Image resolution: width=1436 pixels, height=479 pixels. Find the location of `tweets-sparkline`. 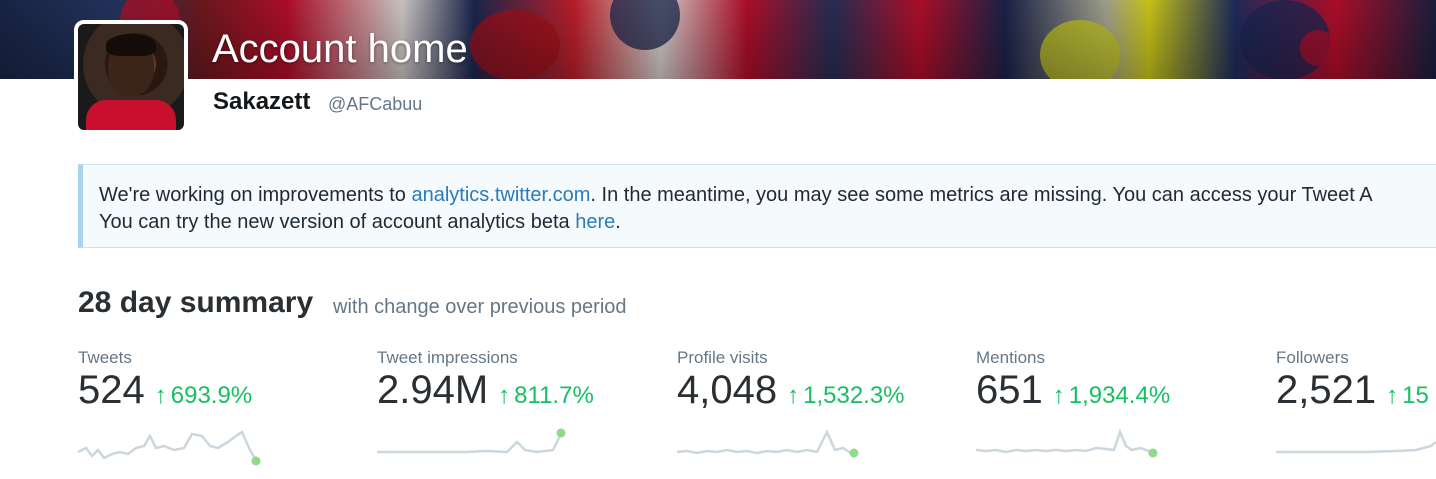

tweets-sparkline is located at coordinates (169, 448).